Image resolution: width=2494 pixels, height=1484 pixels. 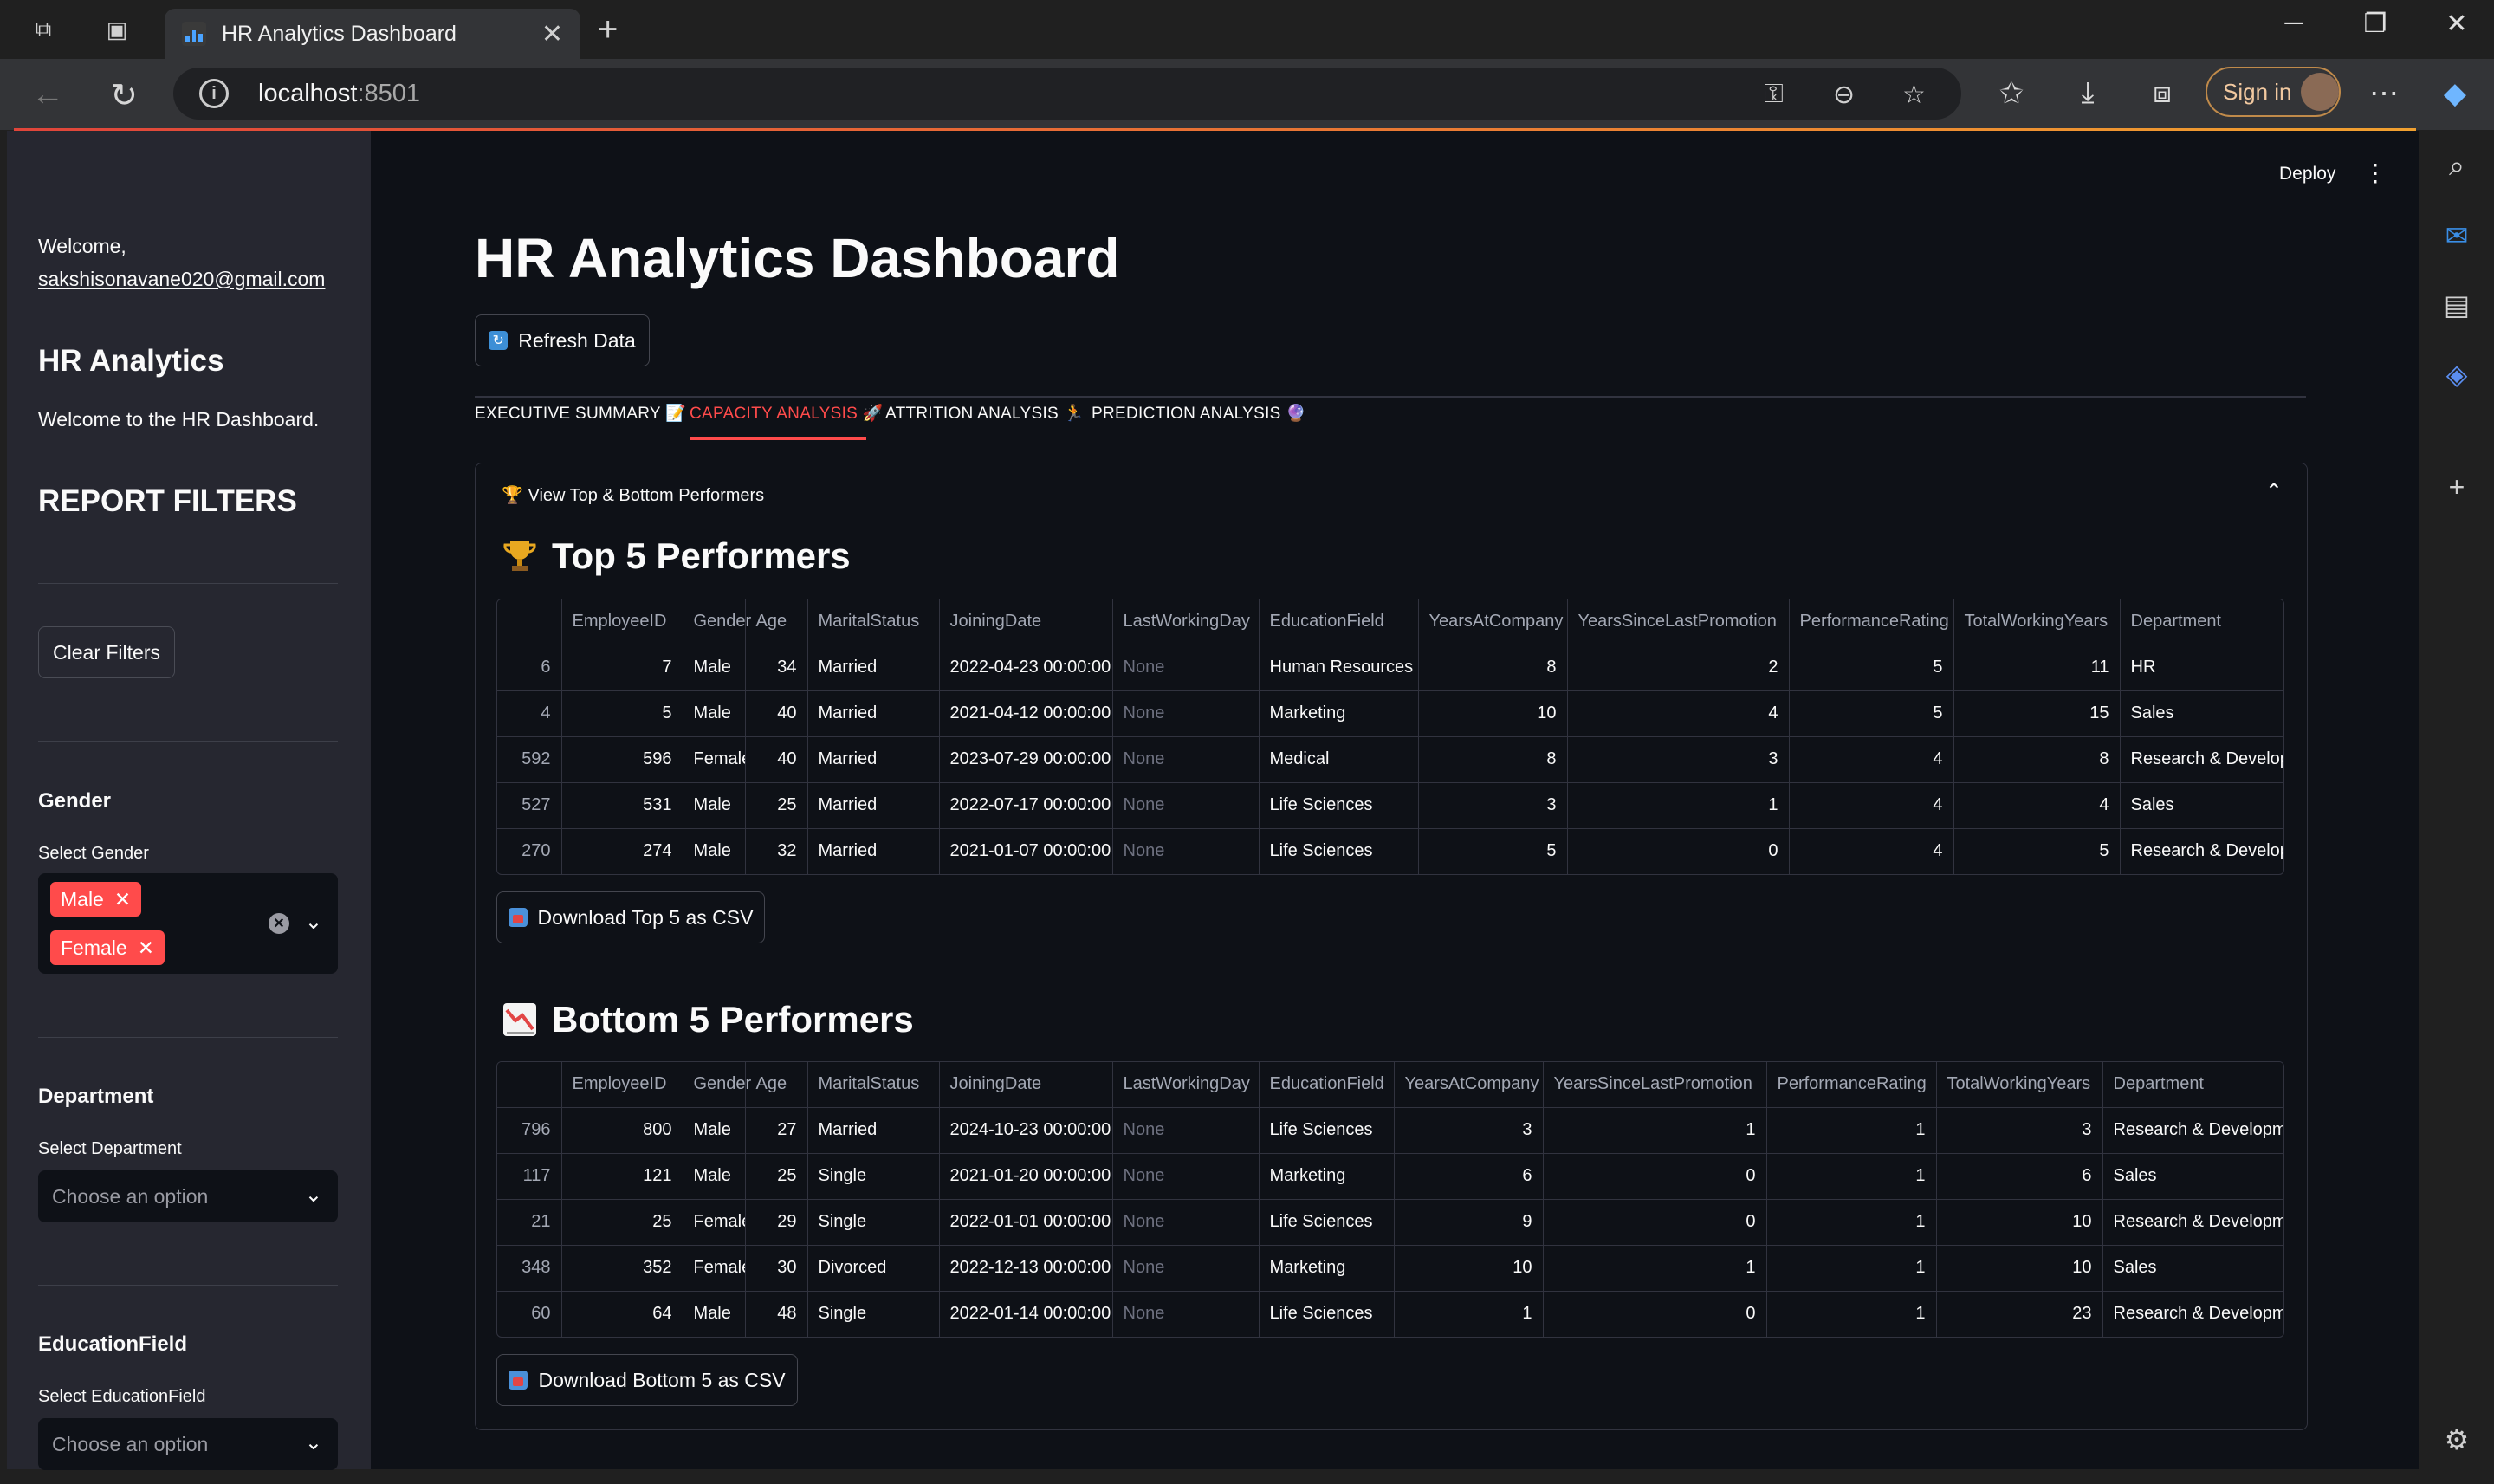 What do you see at coordinates (1339, 759) in the screenshot?
I see `table-cell: Medical` at bounding box center [1339, 759].